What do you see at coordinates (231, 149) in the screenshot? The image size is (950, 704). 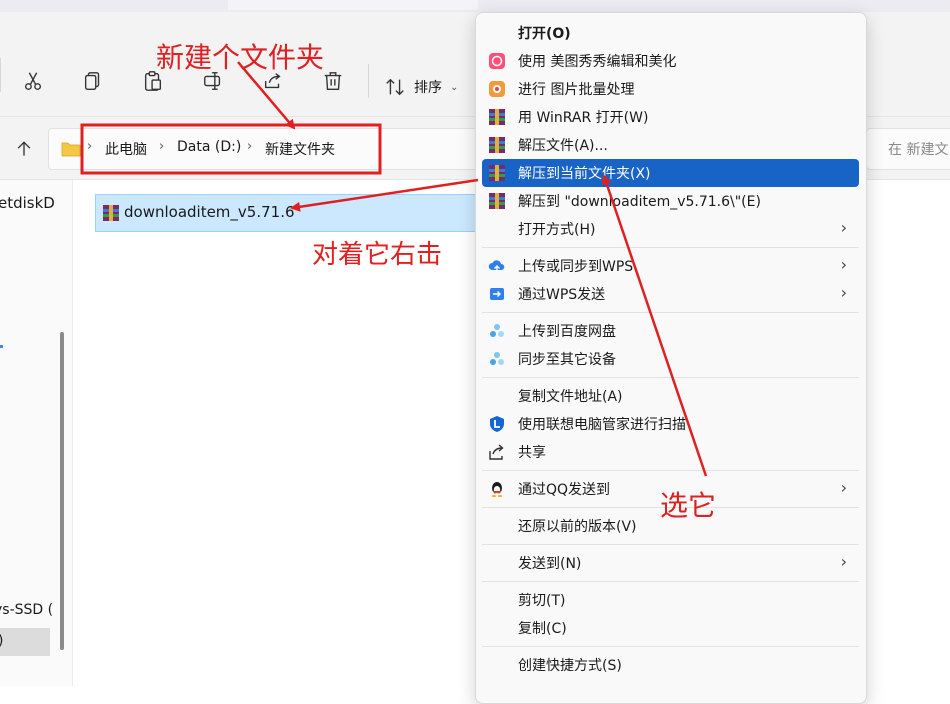 I see `annotation-box` at bounding box center [231, 149].